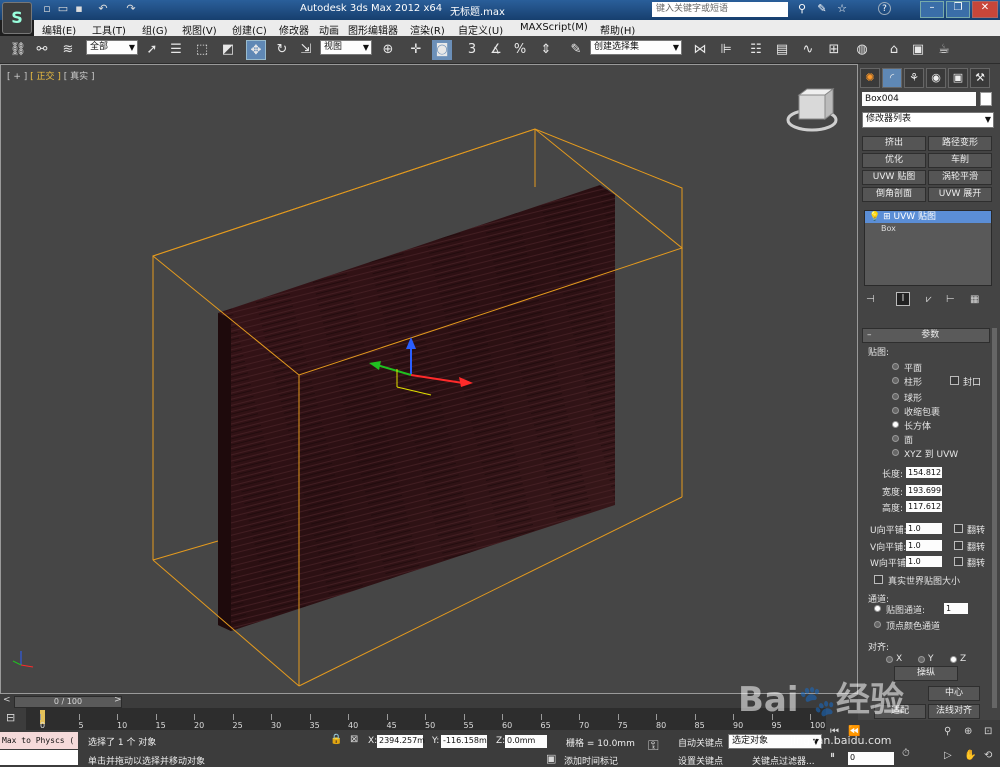  What do you see at coordinates (974, 299) in the screenshot?
I see `configure-sets-icon: ▦` at bounding box center [974, 299].